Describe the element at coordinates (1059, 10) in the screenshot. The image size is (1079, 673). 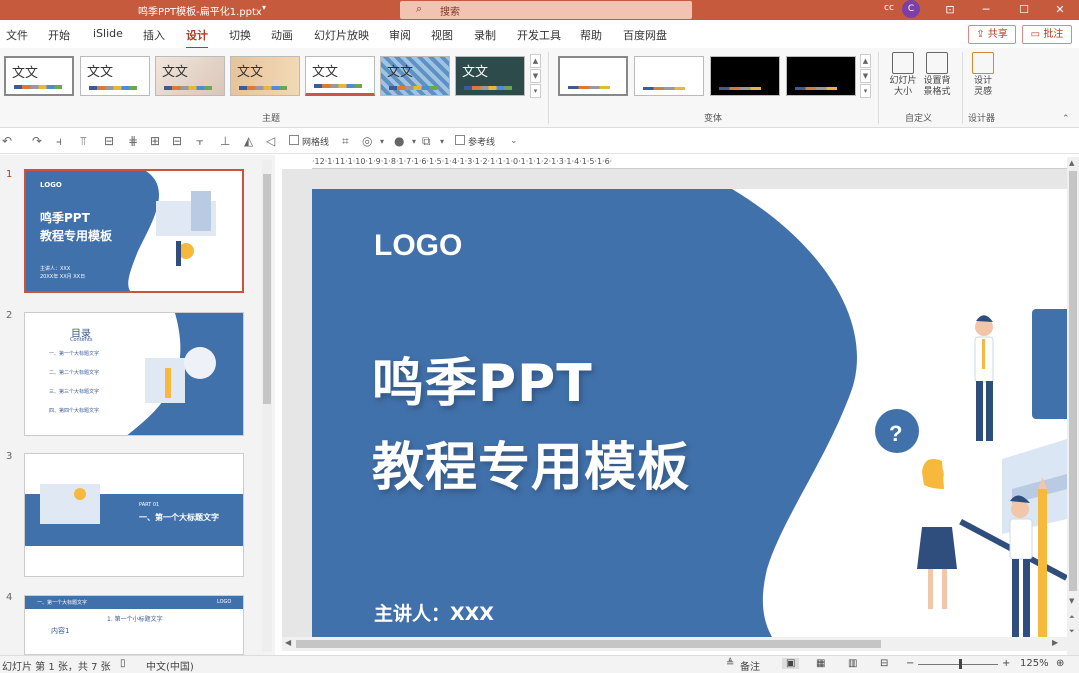
I see `close-icon: ✕` at that location.